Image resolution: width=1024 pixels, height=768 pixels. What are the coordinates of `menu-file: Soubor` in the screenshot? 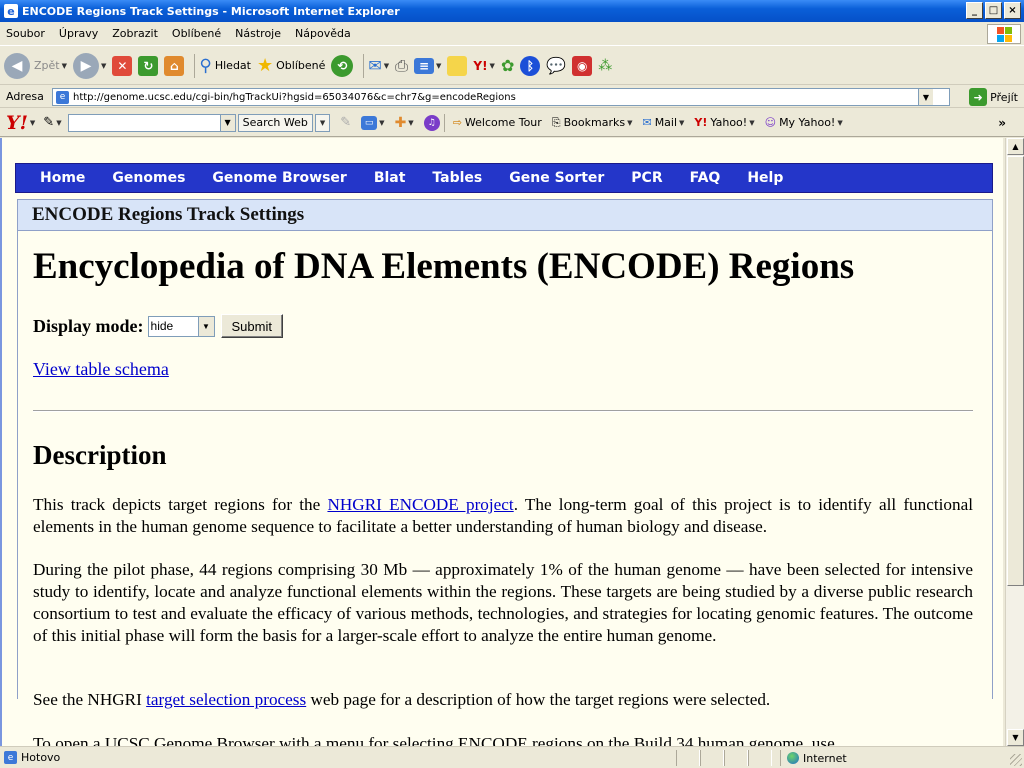 It's located at (25, 33).